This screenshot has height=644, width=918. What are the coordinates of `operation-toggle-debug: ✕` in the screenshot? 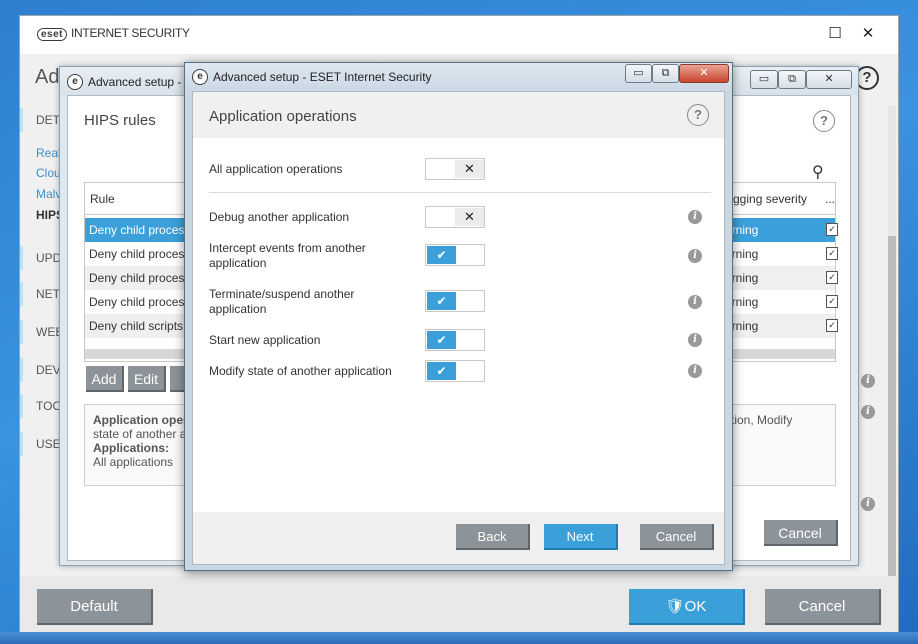 It's located at (455, 217).